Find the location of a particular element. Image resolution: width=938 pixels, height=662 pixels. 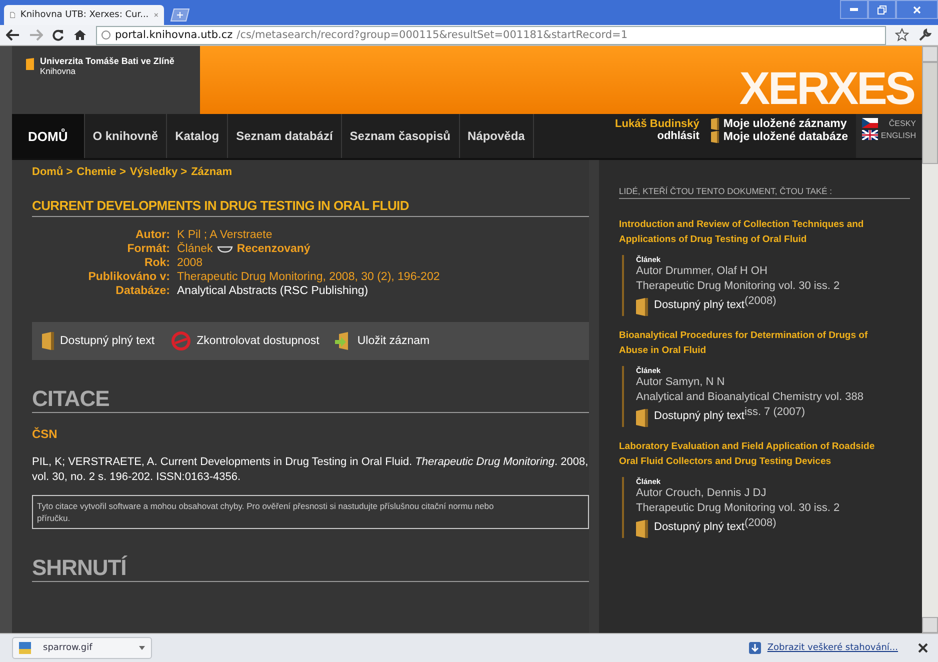

field-label: Formát: is located at coordinates (148, 249).